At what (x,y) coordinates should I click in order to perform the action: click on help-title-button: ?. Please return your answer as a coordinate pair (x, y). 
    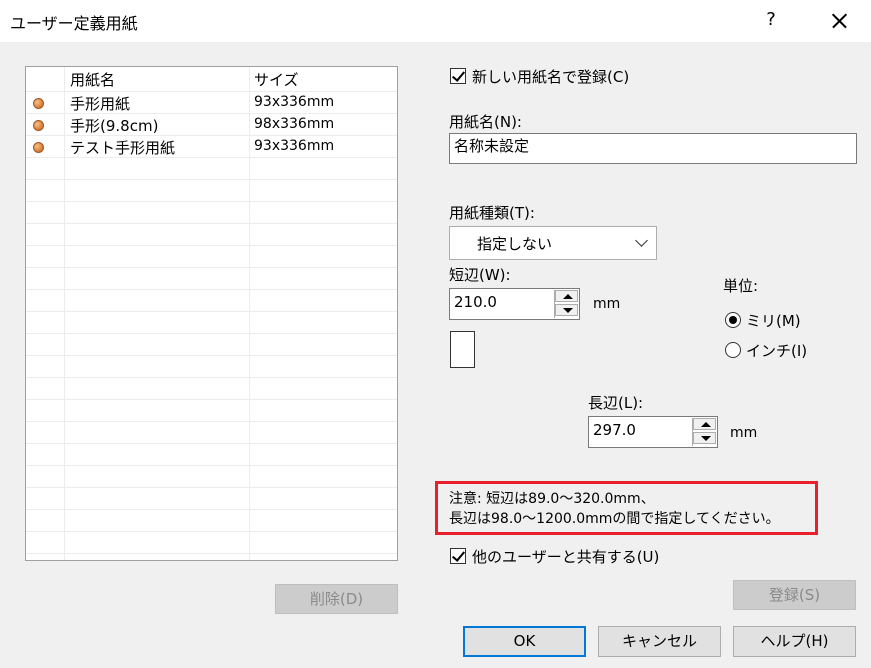
    Looking at the image, I should click on (771, 20).